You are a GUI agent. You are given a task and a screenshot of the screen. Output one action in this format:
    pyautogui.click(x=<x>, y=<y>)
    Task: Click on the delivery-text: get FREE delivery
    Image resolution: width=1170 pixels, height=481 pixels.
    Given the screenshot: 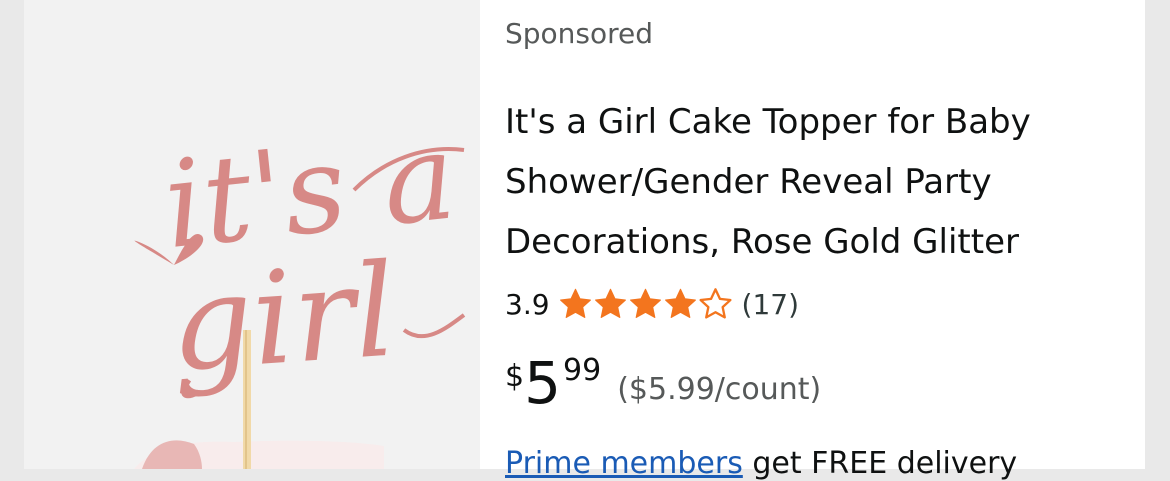 What is the action you would take?
    pyautogui.click(x=885, y=463)
    